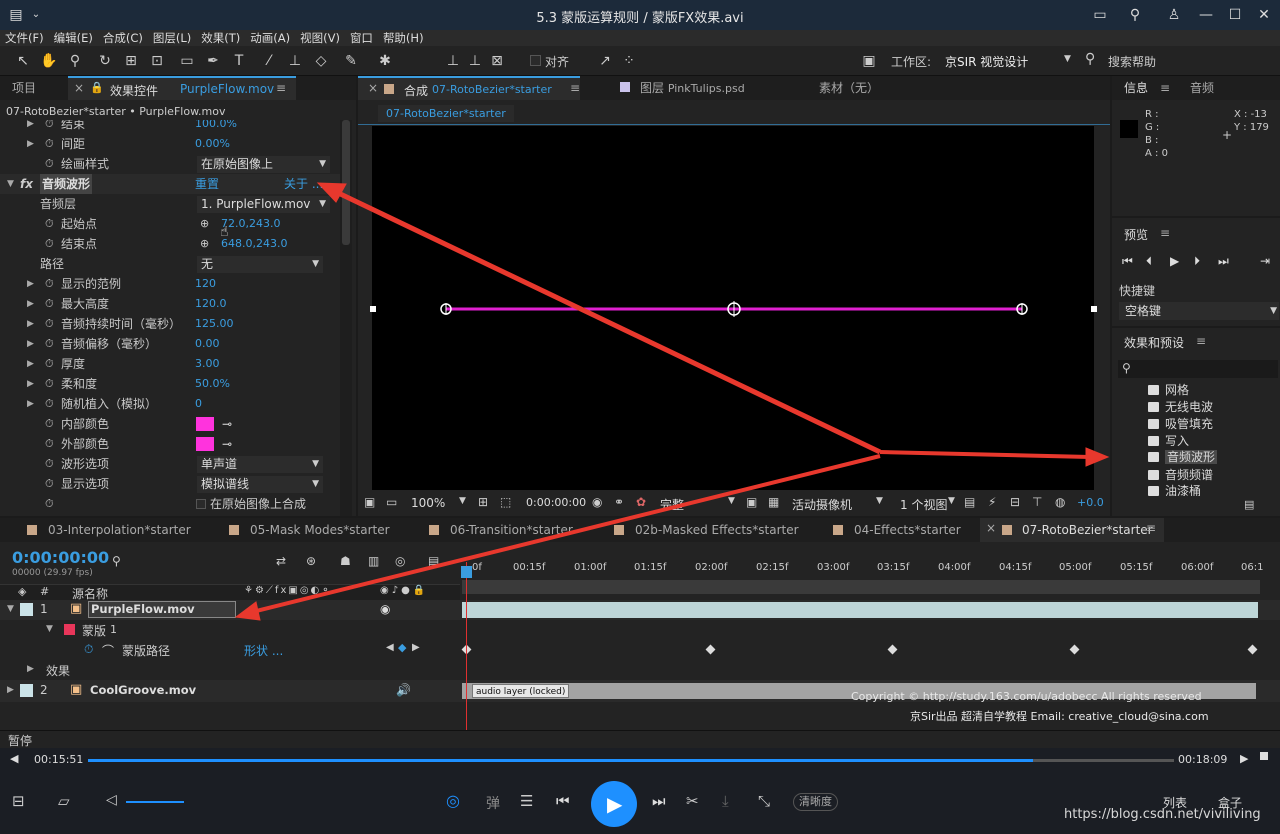  I want to click on collapse-icon: ▼, so click(49, 629).